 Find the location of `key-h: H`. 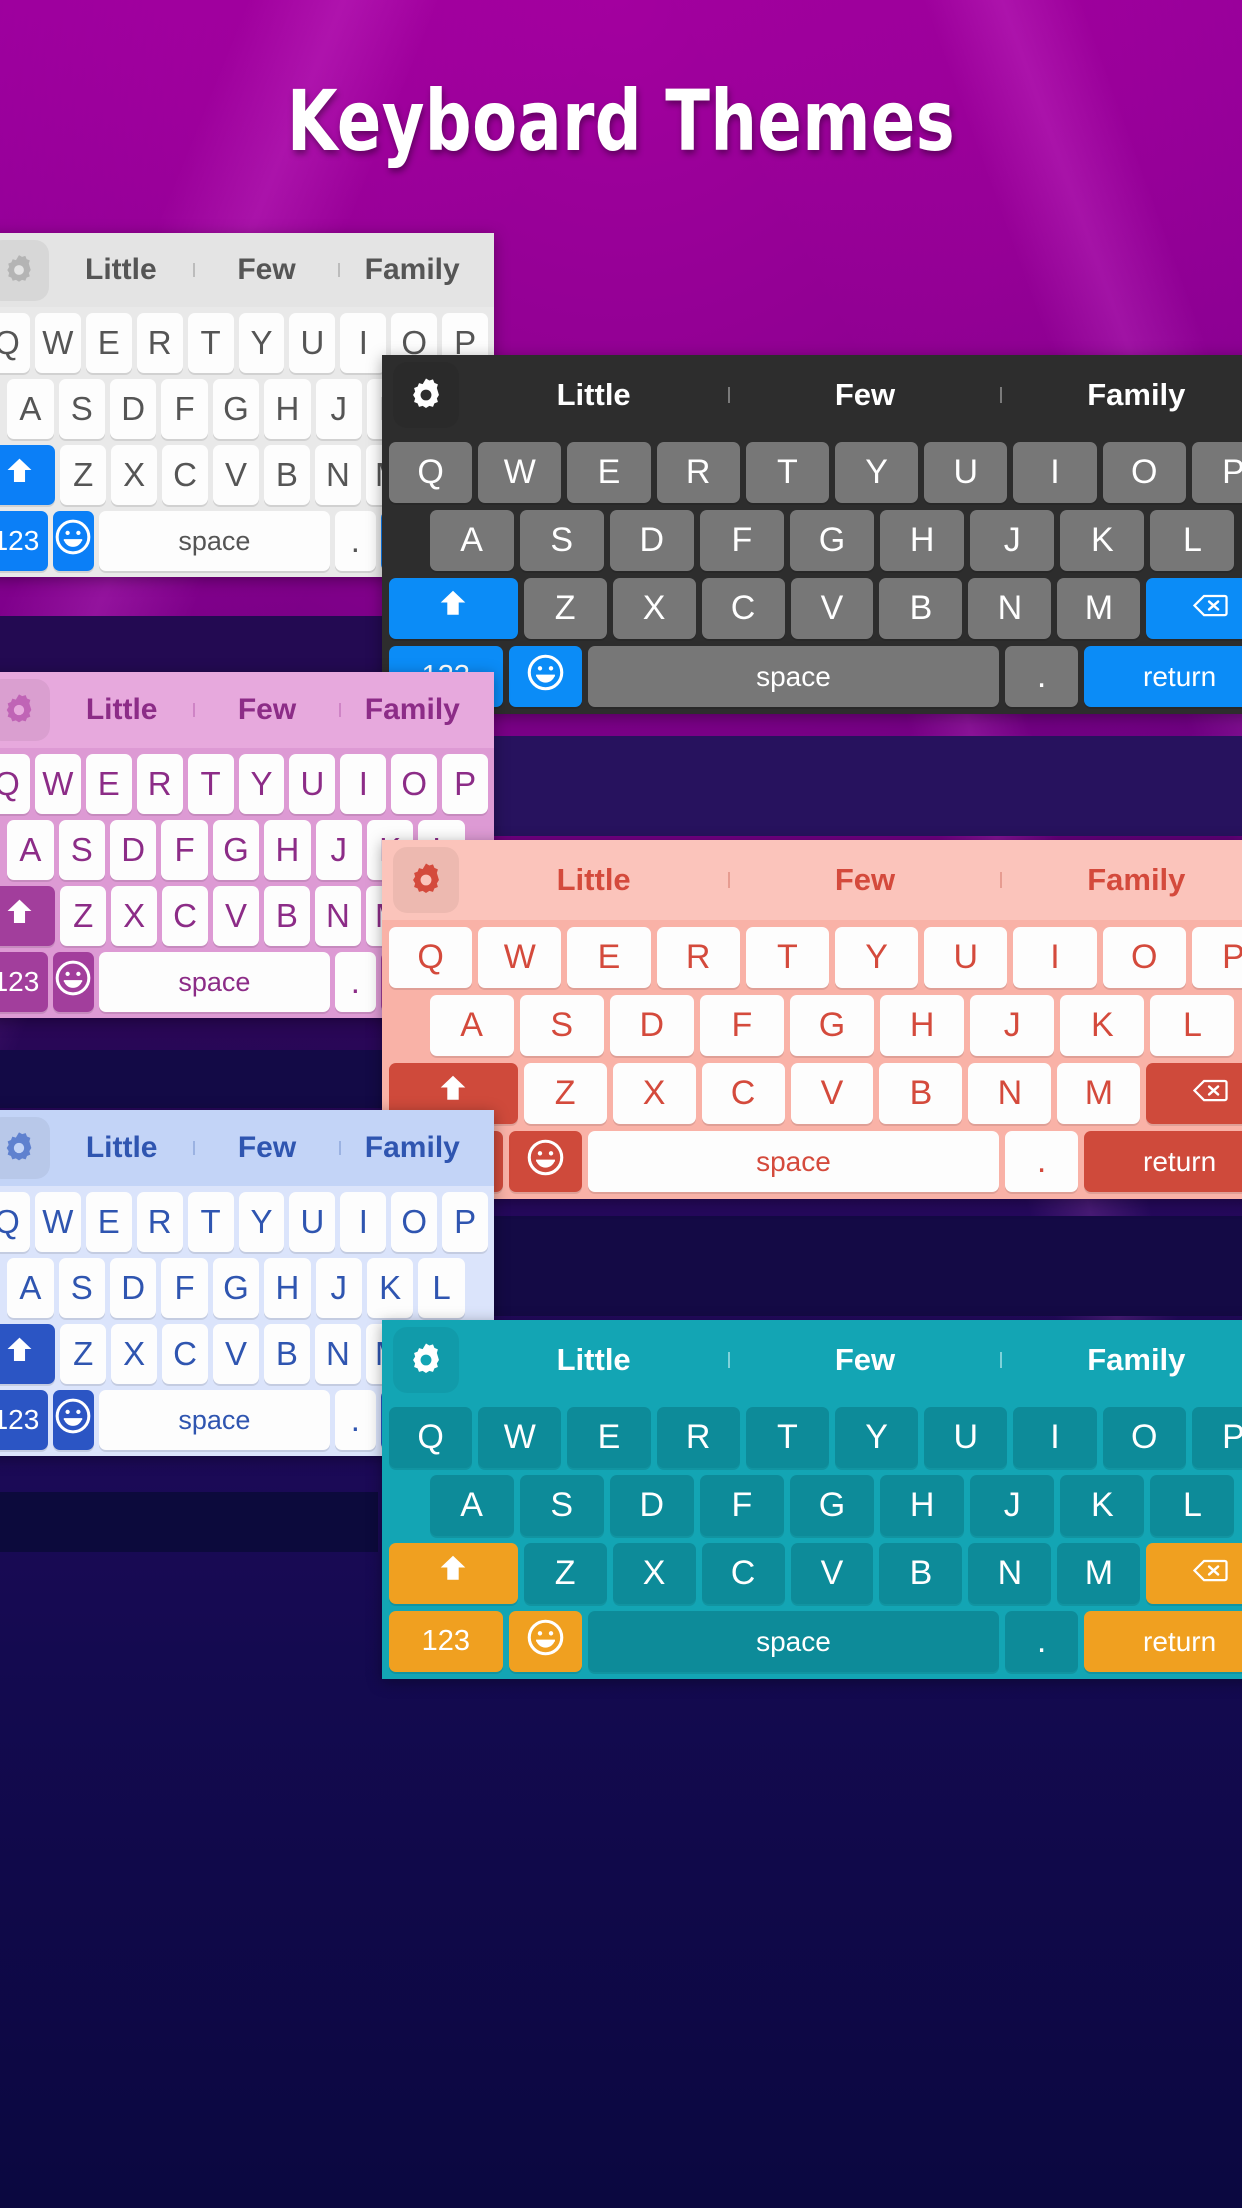

key-h: H is located at coordinates (922, 1505).